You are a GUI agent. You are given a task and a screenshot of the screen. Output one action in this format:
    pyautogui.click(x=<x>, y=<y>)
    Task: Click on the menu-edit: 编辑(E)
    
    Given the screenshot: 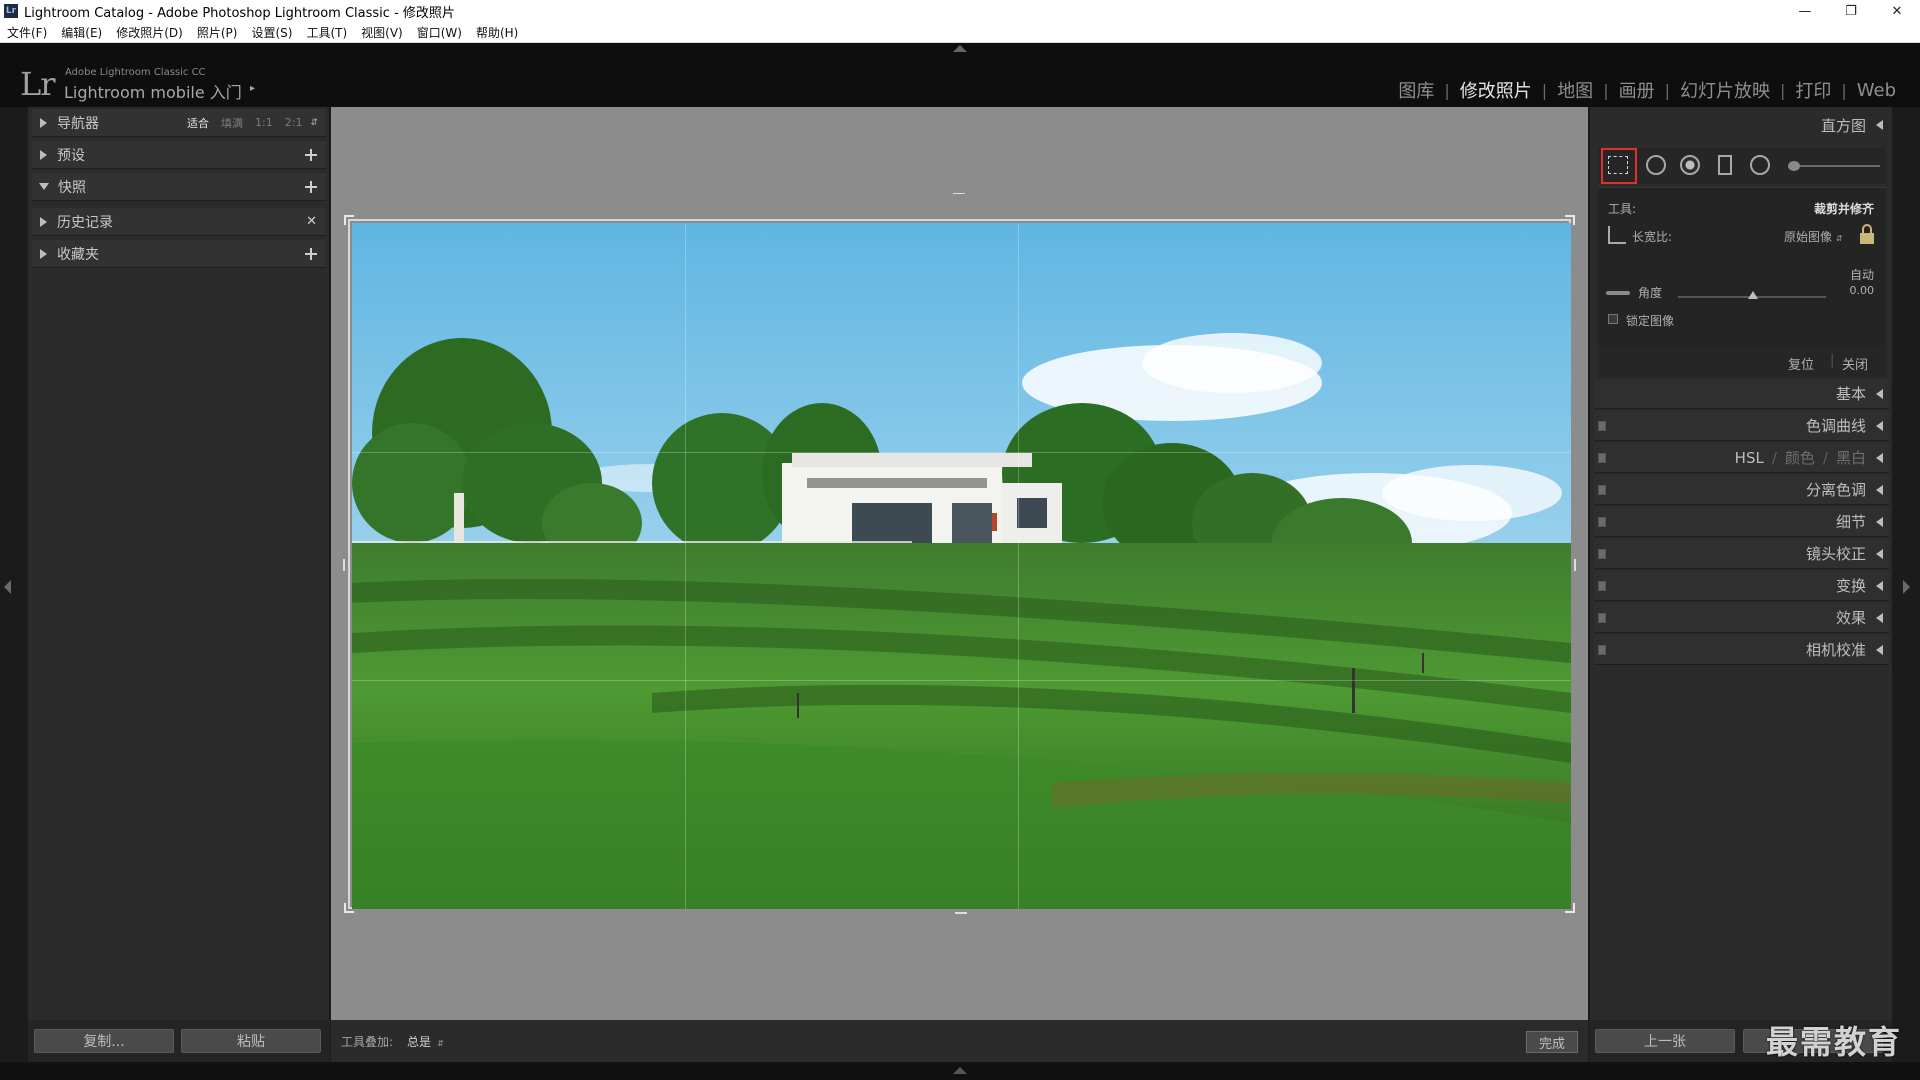 What is the action you would take?
    pyautogui.click(x=84, y=32)
    